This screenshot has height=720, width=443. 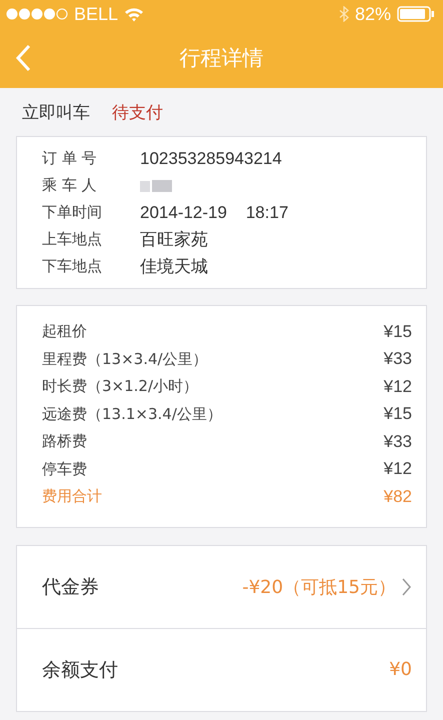 I want to click on signal-icon, so click(x=37, y=14).